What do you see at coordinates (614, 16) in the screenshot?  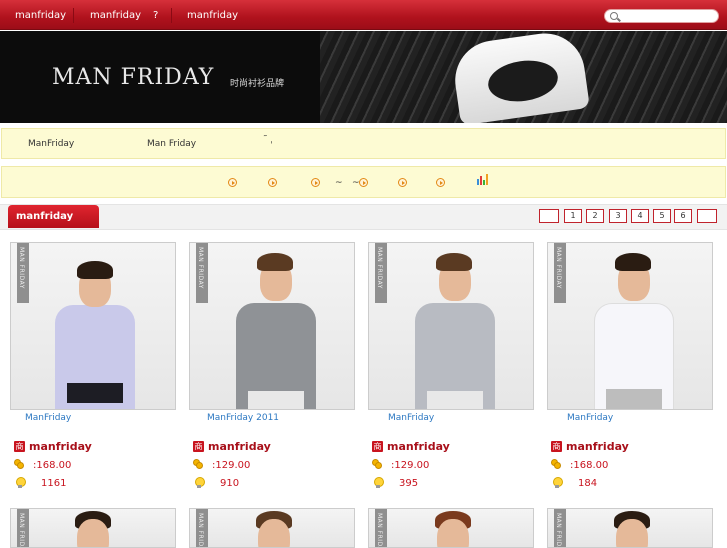 I see `search-icon` at bounding box center [614, 16].